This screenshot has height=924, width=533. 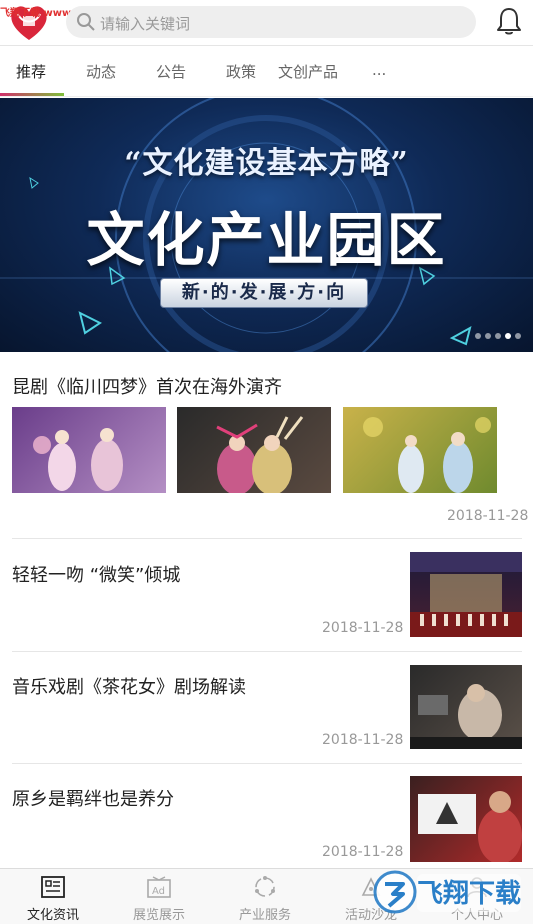 What do you see at coordinates (171, 71) in the screenshot?
I see `tab-announcements: 公告` at bounding box center [171, 71].